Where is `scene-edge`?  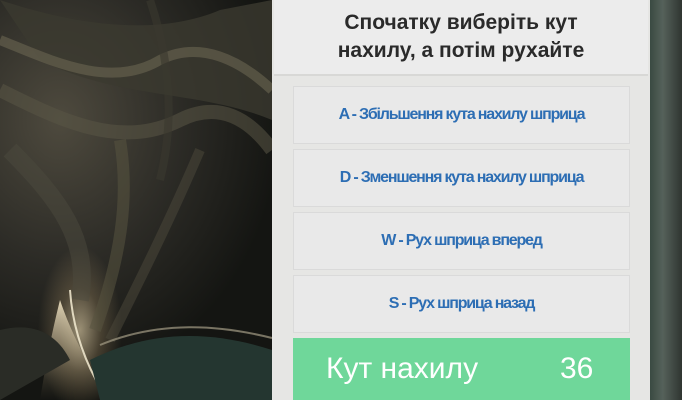
scene-edge is located at coordinates (666, 200).